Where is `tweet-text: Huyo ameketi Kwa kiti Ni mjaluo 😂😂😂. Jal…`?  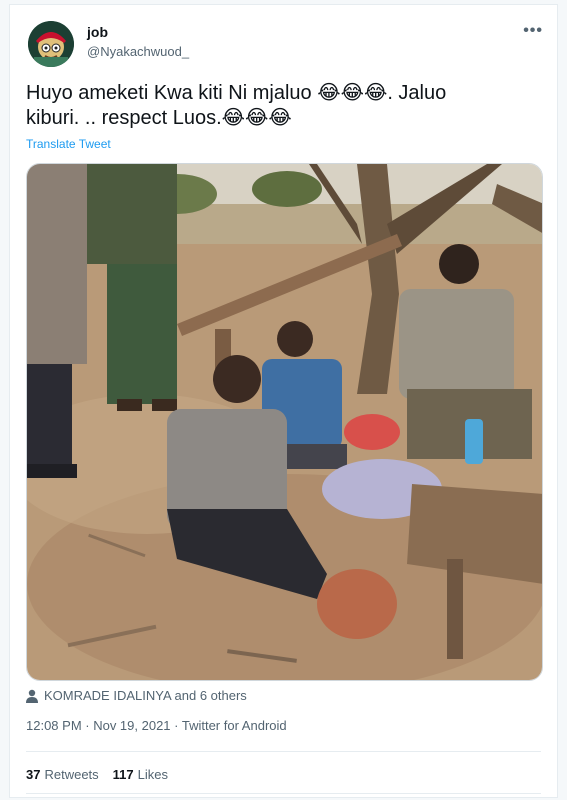 tweet-text: Huyo ameketi Kwa kiti Ni mjaluo 😂😂😂. Jal… is located at coordinates (281, 106).